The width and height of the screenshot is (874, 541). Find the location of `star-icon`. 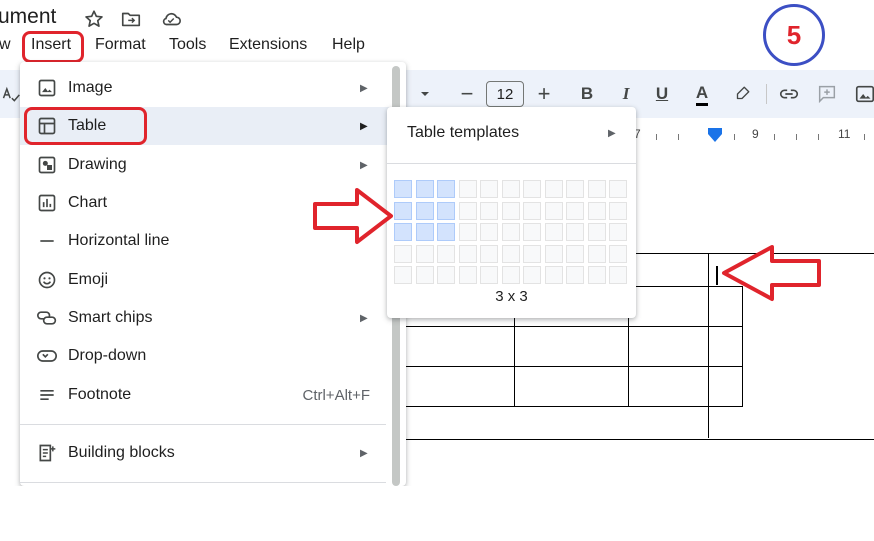

star-icon is located at coordinates (94, 19).